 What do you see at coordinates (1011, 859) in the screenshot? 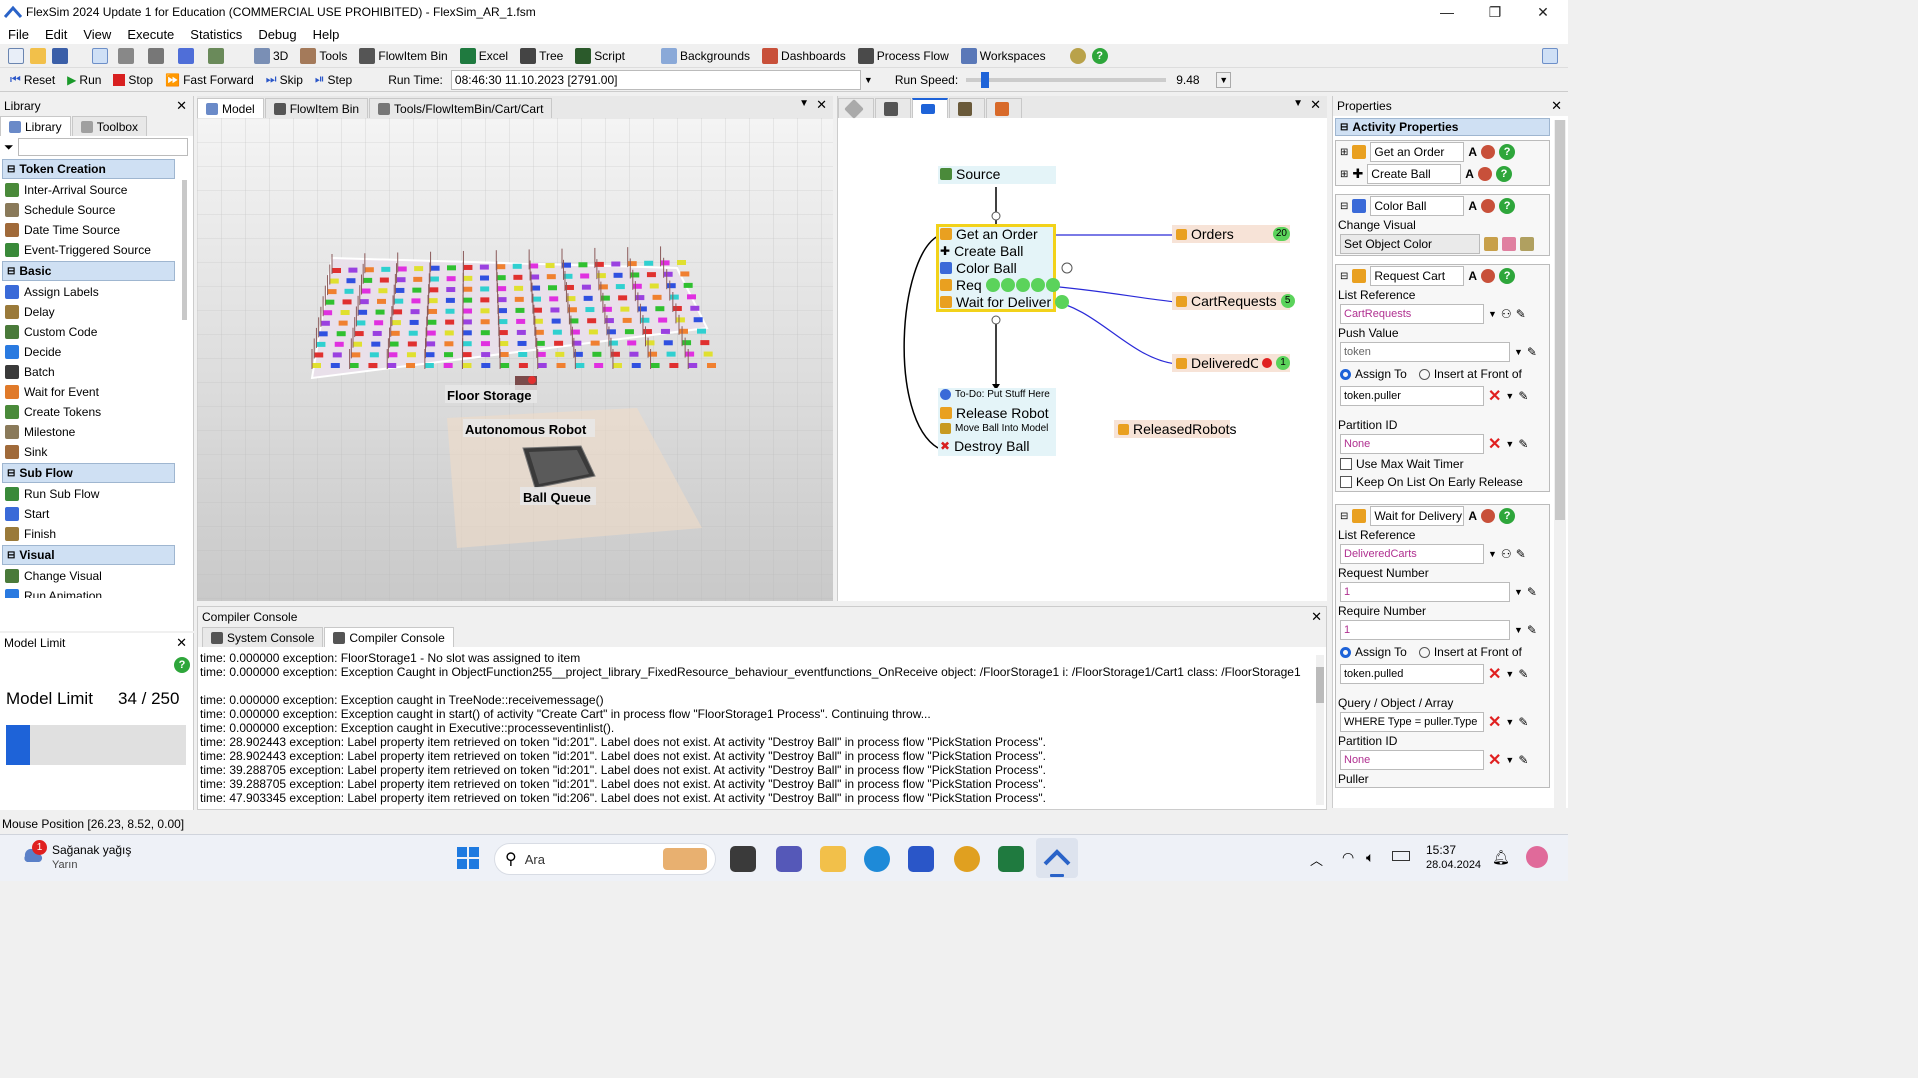
I see `excel-taskbar-icon` at bounding box center [1011, 859].